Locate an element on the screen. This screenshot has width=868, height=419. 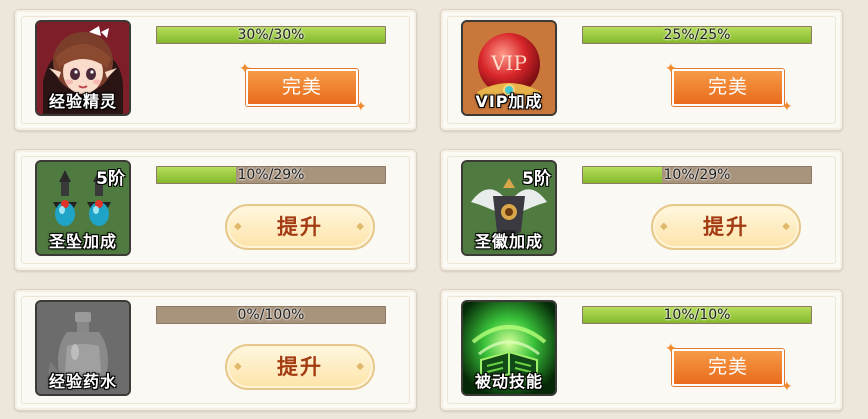
bonus-card-exp-sprite: 经验精灵 30%/30% 完美 ✦ ✦ is located at coordinates (215, 70).